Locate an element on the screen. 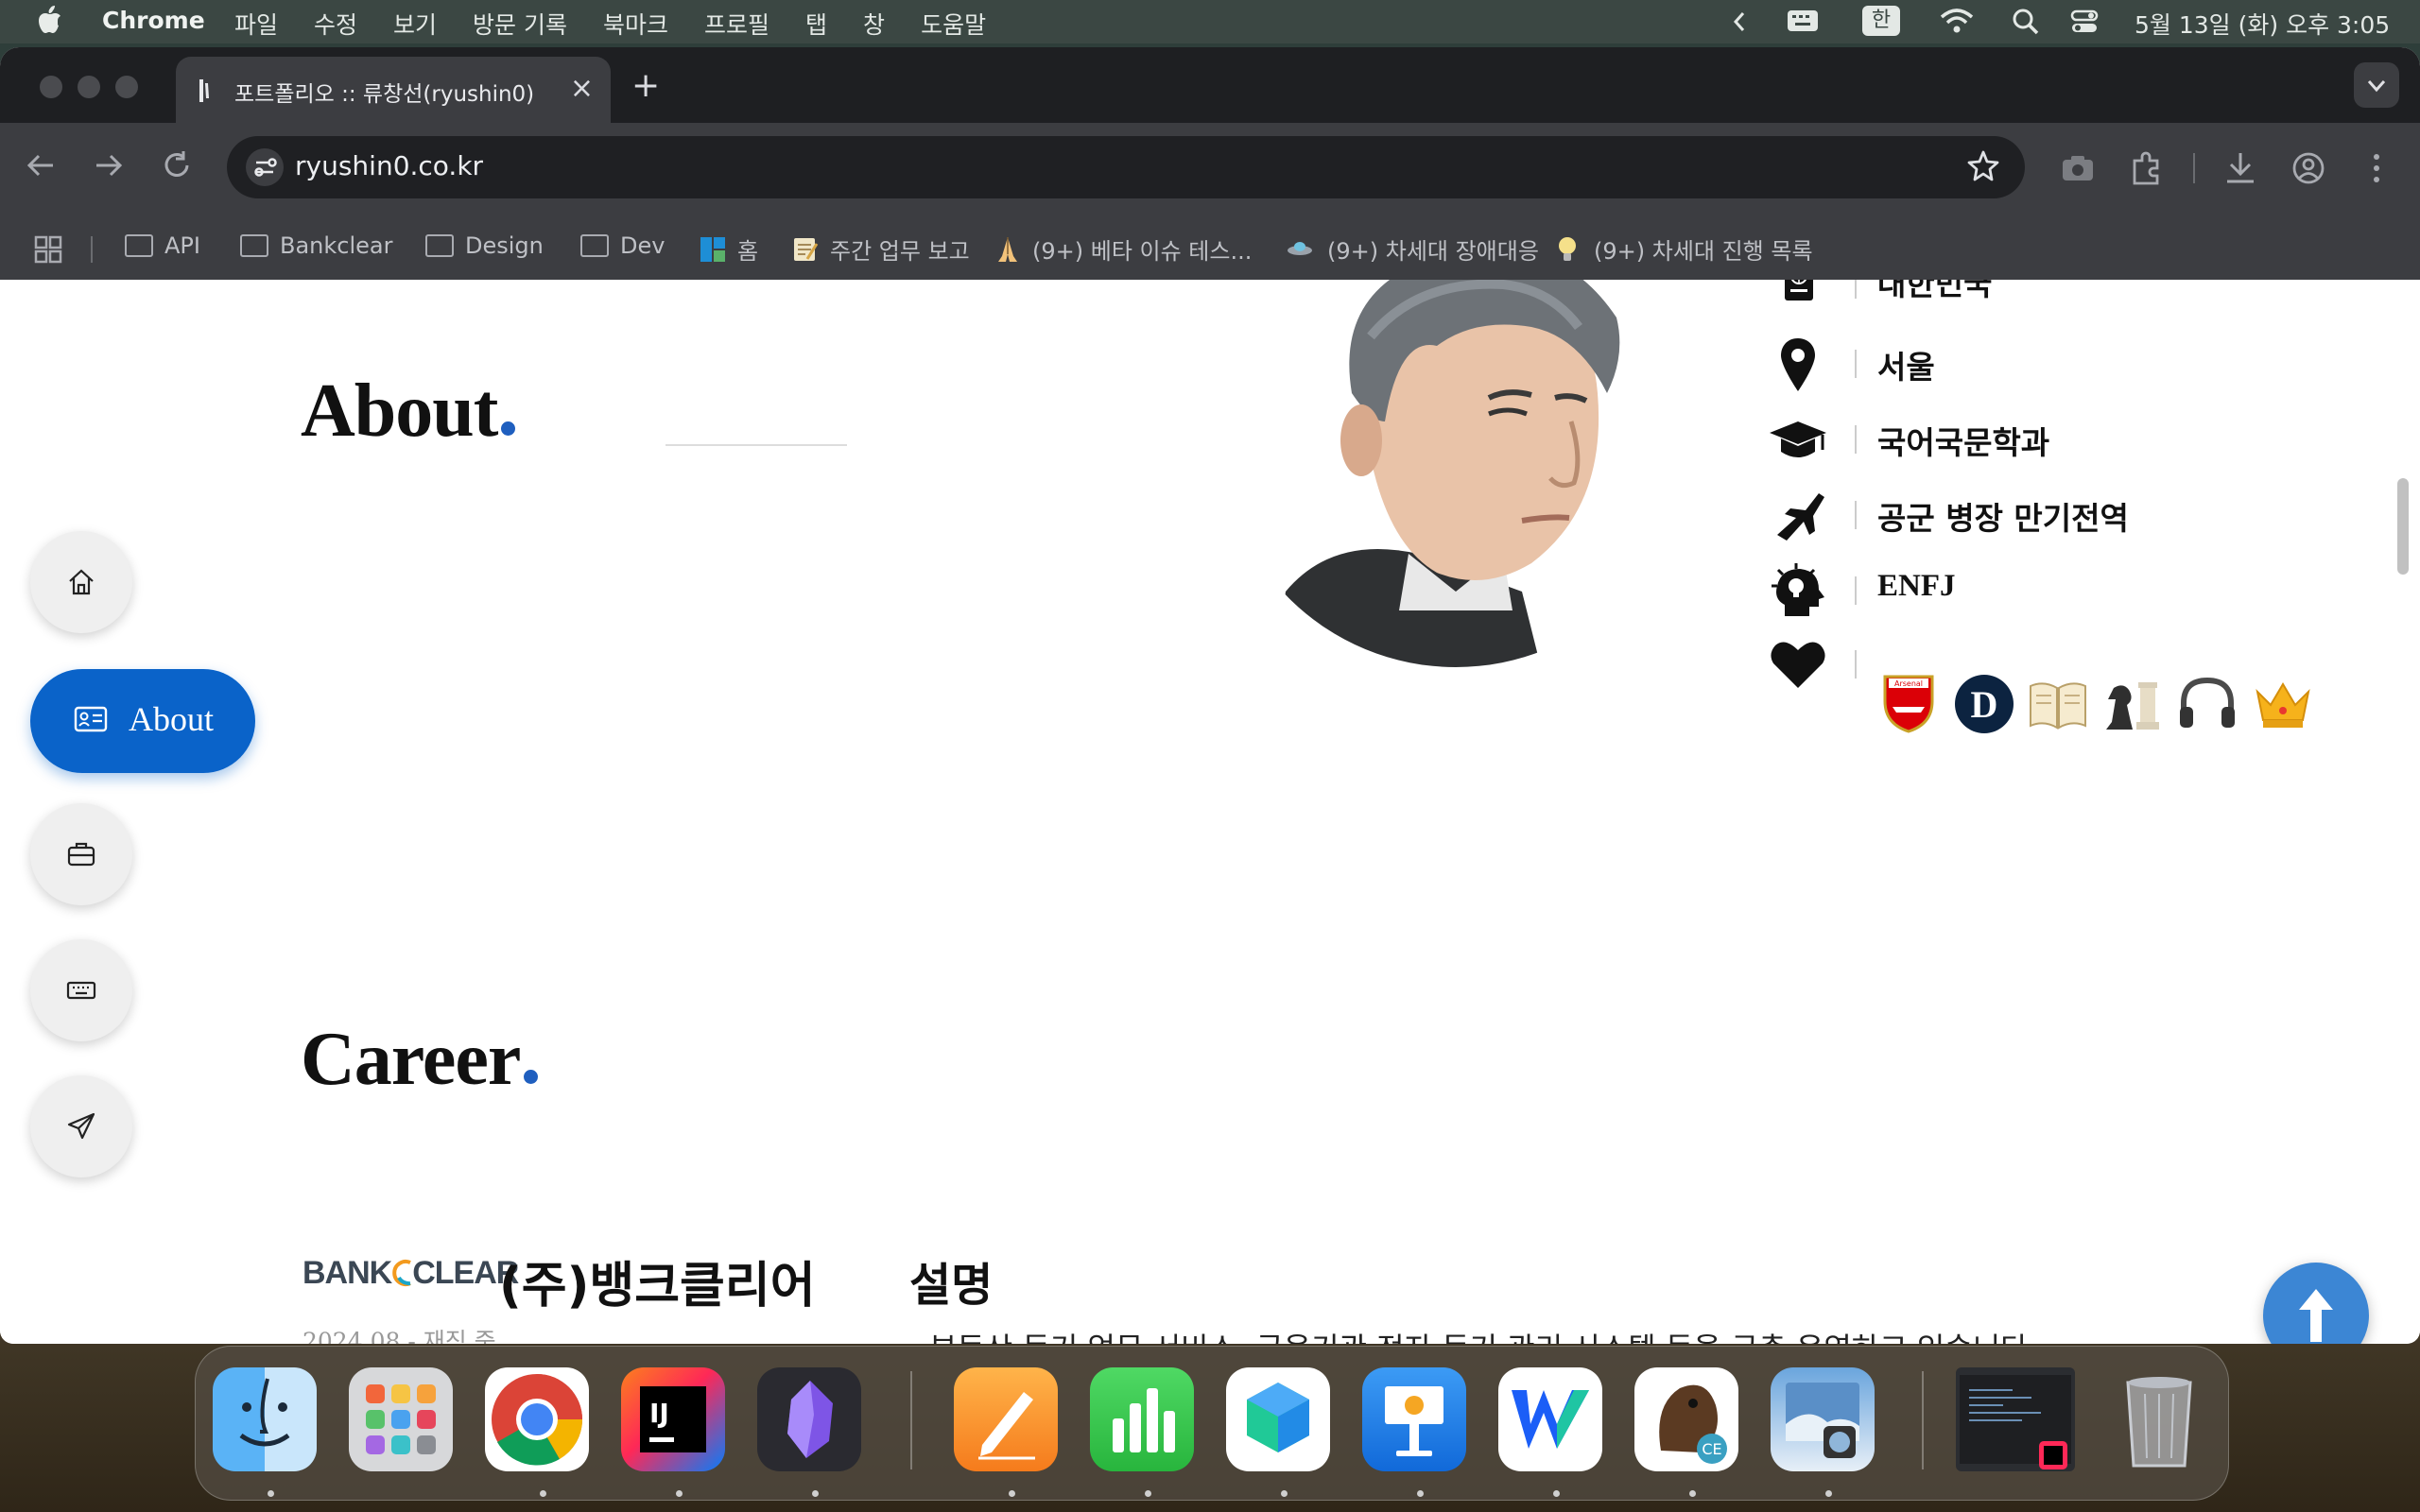 The width and height of the screenshot is (2420, 1512). bookmark-nextgen-progress: (9+) 차세대 진행 목록 is located at coordinates (1684, 249).